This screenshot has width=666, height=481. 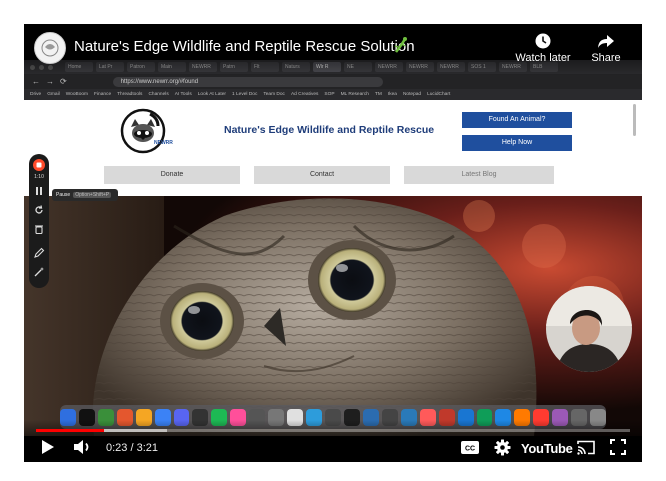 I want to click on svg-text: CC, so click(x=470, y=448).